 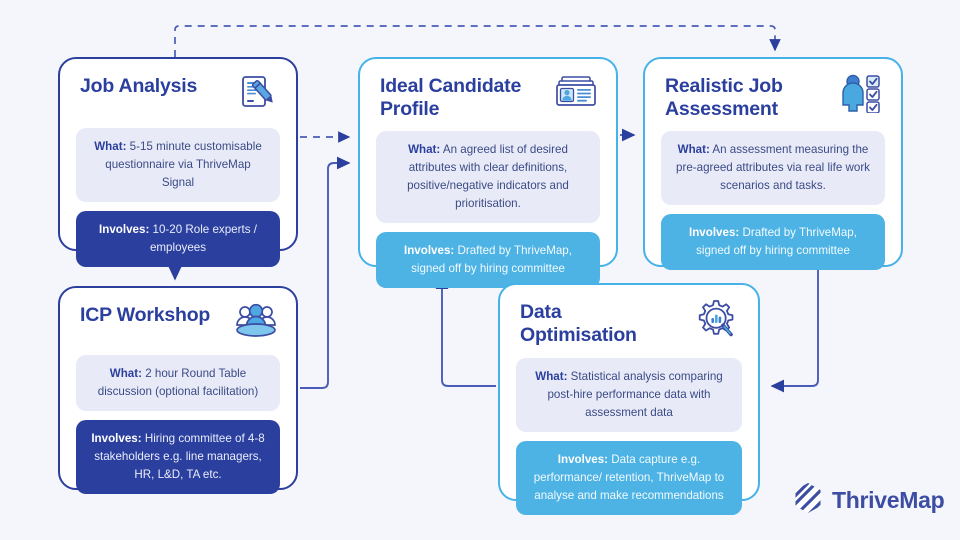 I want to click on gear-chart-magnifier-icon, so click(x=717, y=323).